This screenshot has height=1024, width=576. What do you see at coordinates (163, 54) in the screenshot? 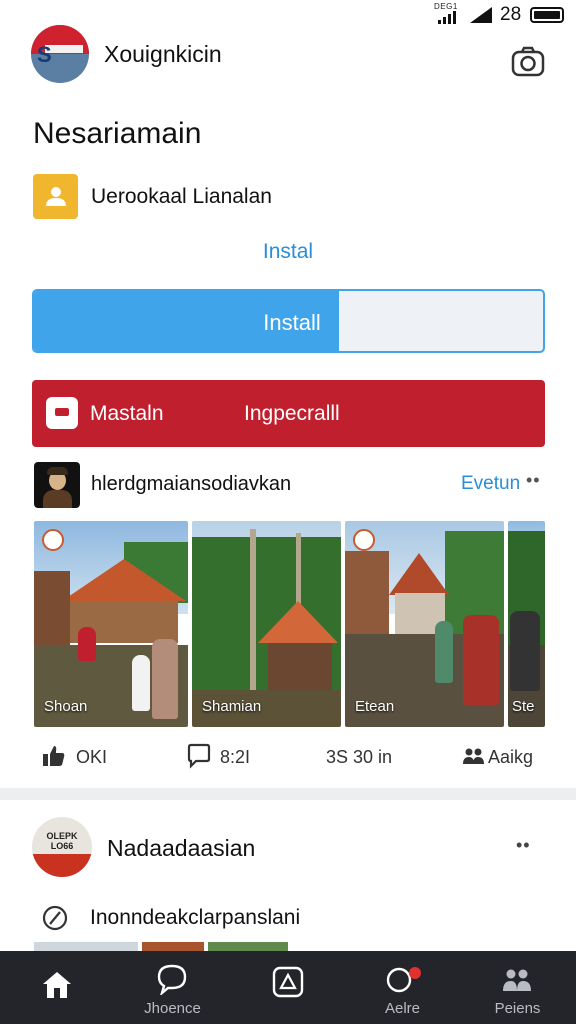
I see `app-name: Xouignkicin` at bounding box center [163, 54].